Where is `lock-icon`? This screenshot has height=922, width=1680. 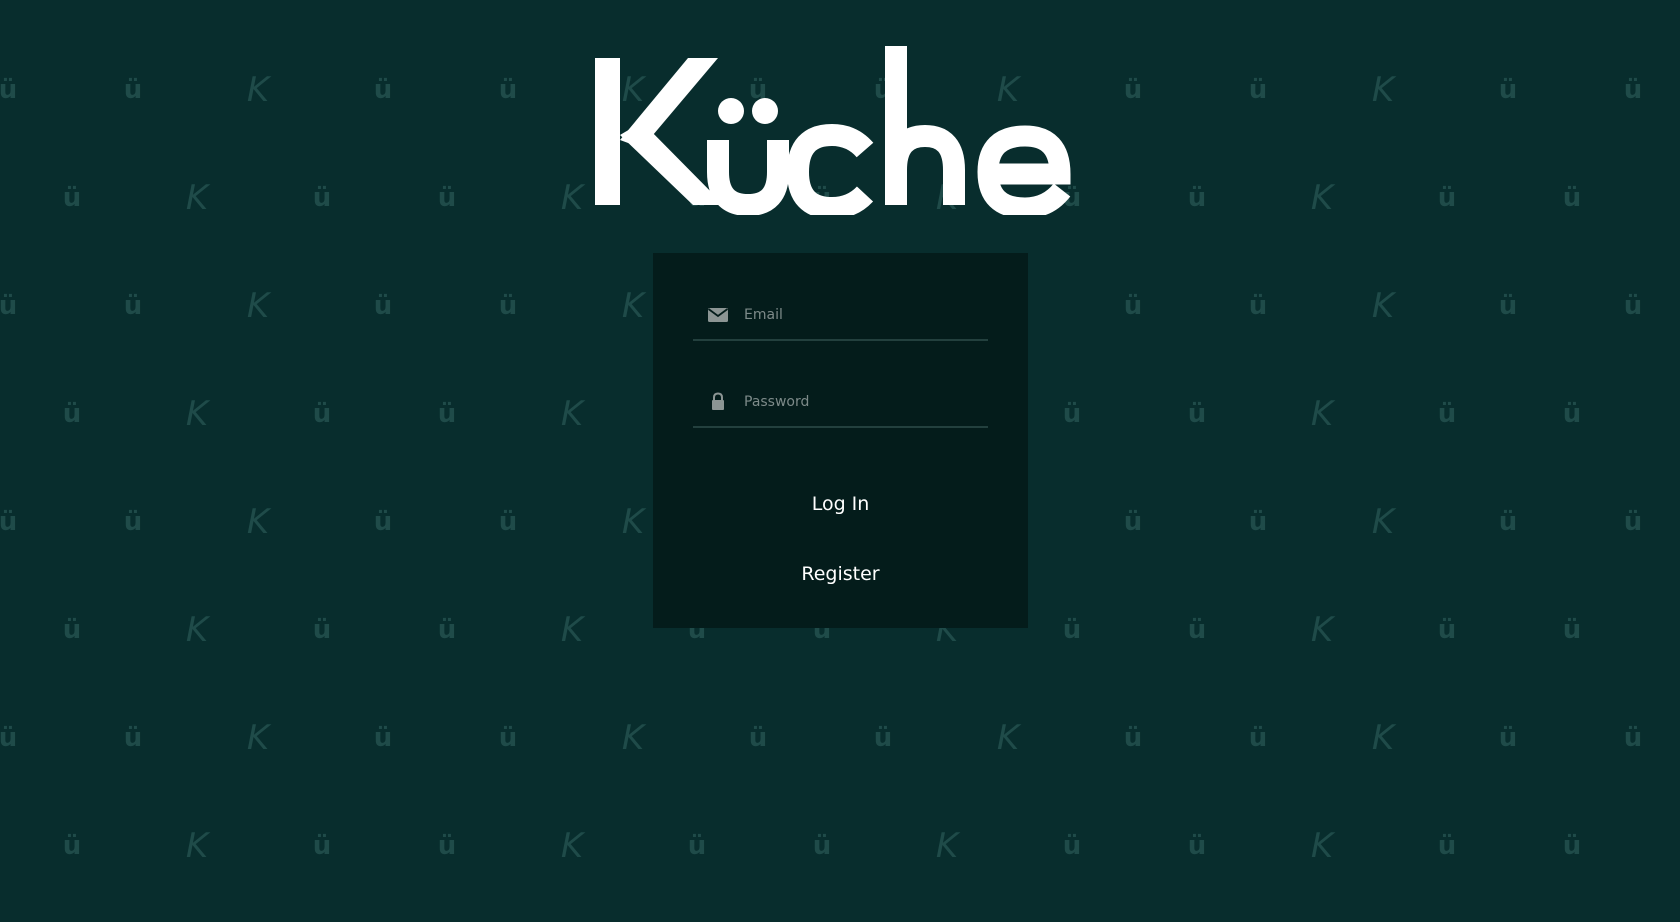
lock-icon is located at coordinates (718, 402).